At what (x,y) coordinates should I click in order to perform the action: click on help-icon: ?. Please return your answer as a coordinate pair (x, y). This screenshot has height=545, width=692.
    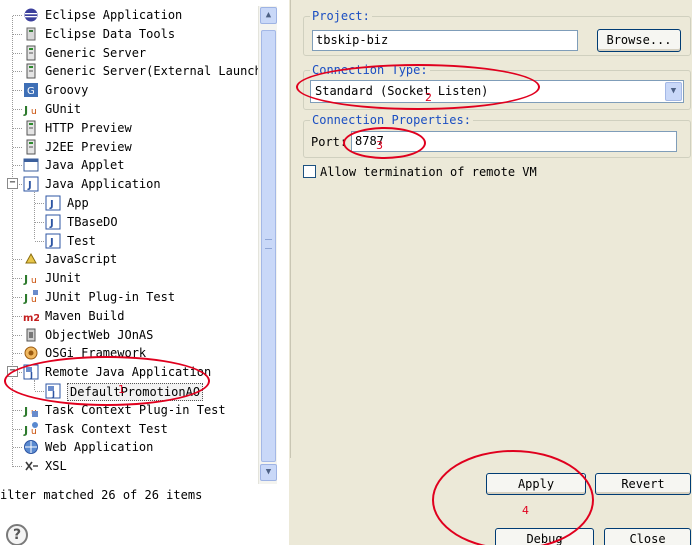
    Looking at the image, I should click on (17, 534).